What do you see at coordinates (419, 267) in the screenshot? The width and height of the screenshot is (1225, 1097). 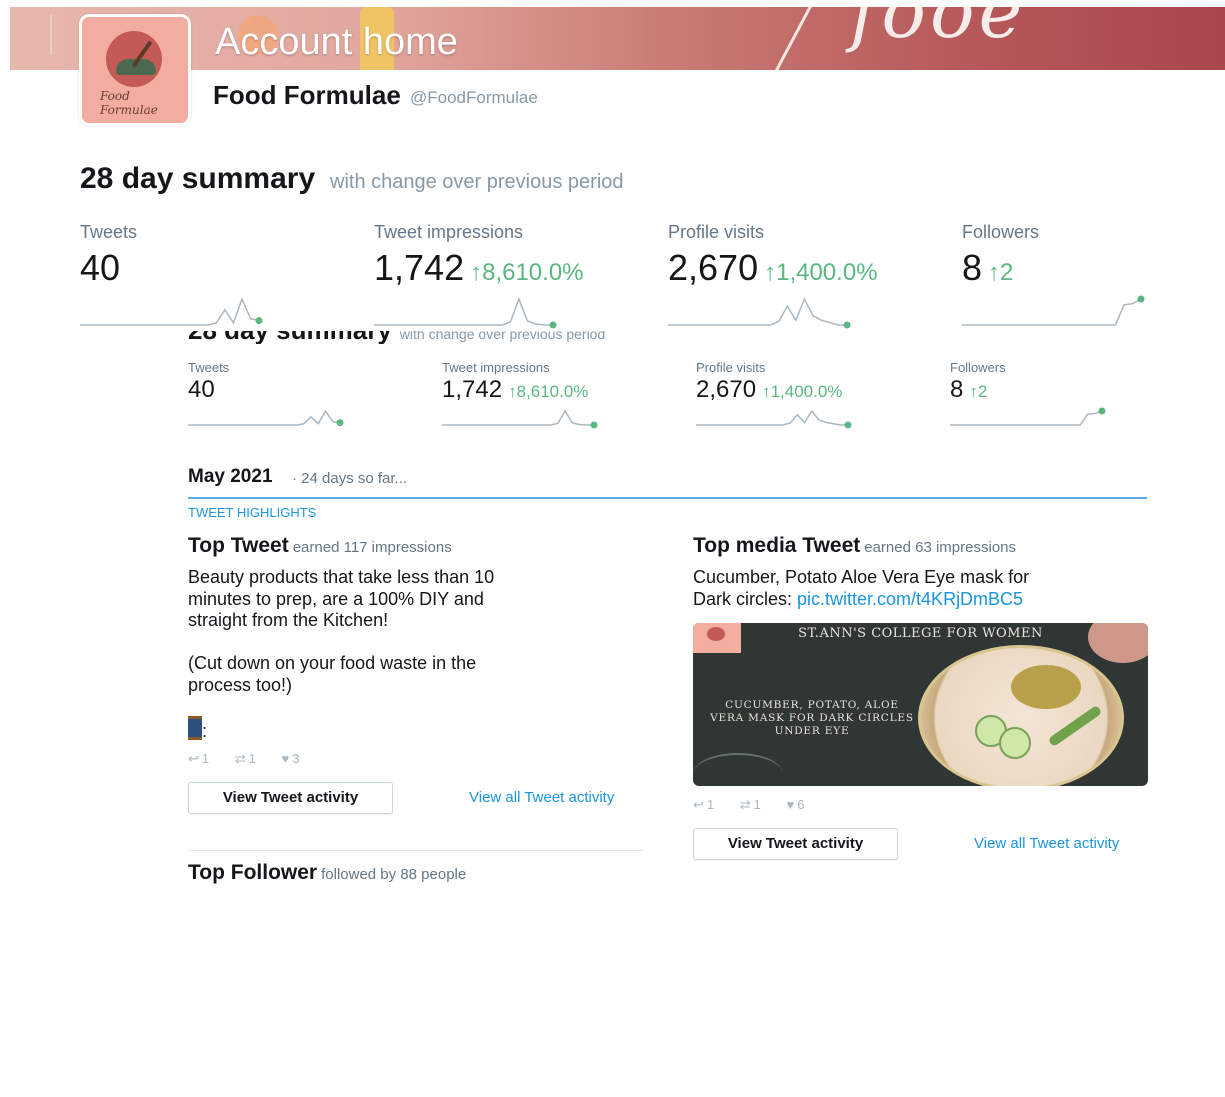 I see `stat-value: 1,742` at bounding box center [419, 267].